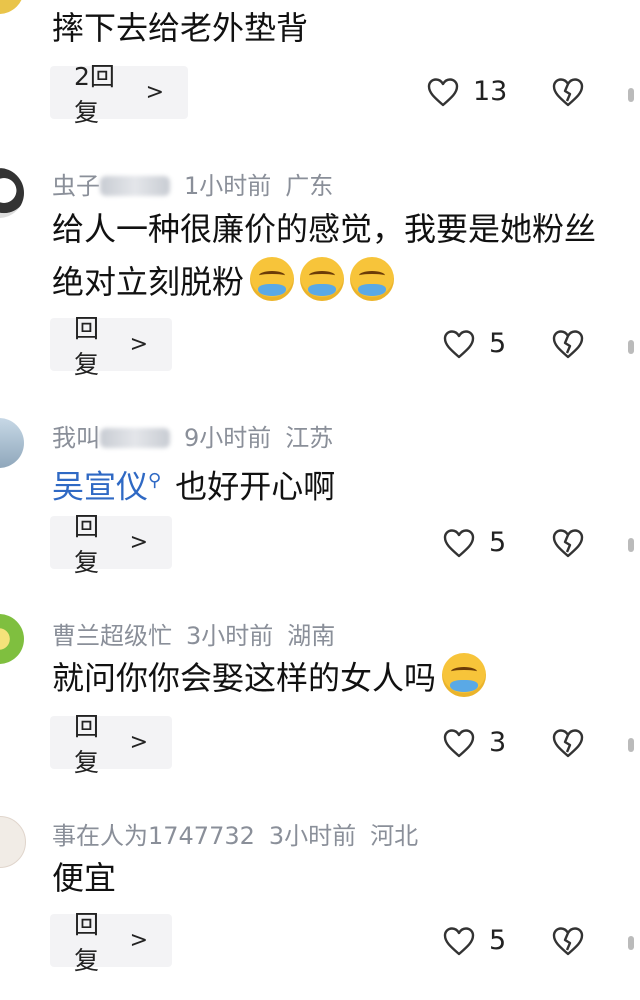 The width and height of the screenshot is (640, 1000). Describe the element at coordinates (180, 28) in the screenshot. I see `comment-content: 摔下去给老外垫背` at that location.